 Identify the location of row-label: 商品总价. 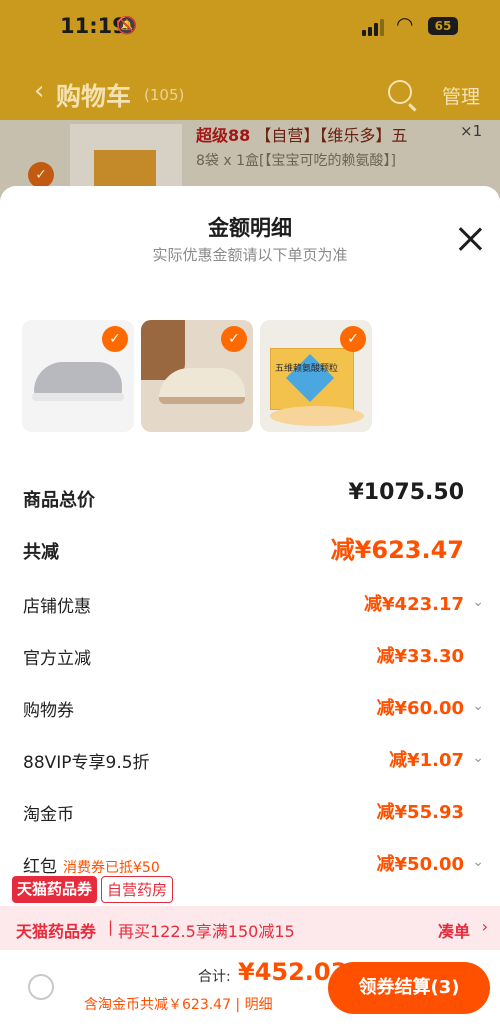
(59, 500).